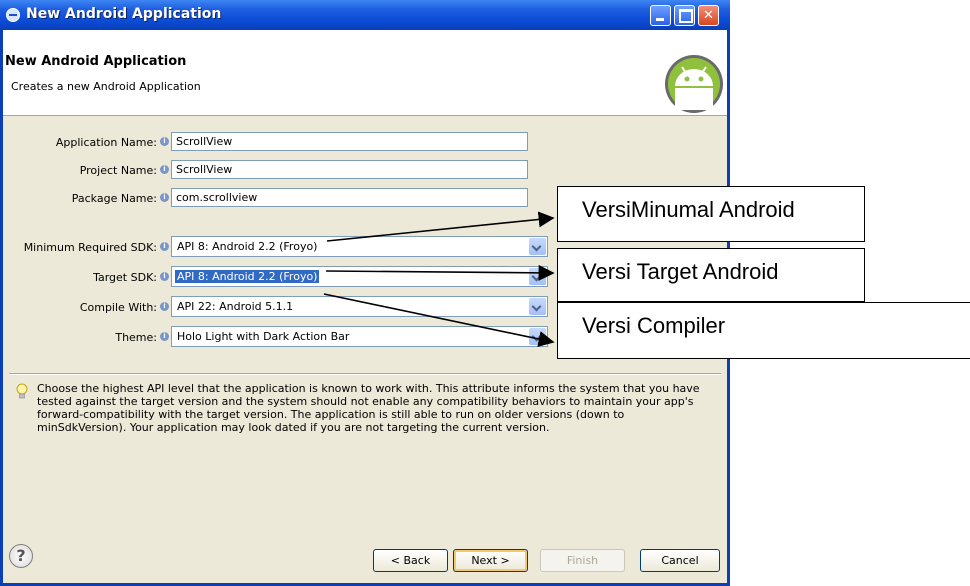 The width and height of the screenshot is (970, 586). Describe the element at coordinates (440, 272) in the screenshot. I see `arrow-target-sdk` at that location.